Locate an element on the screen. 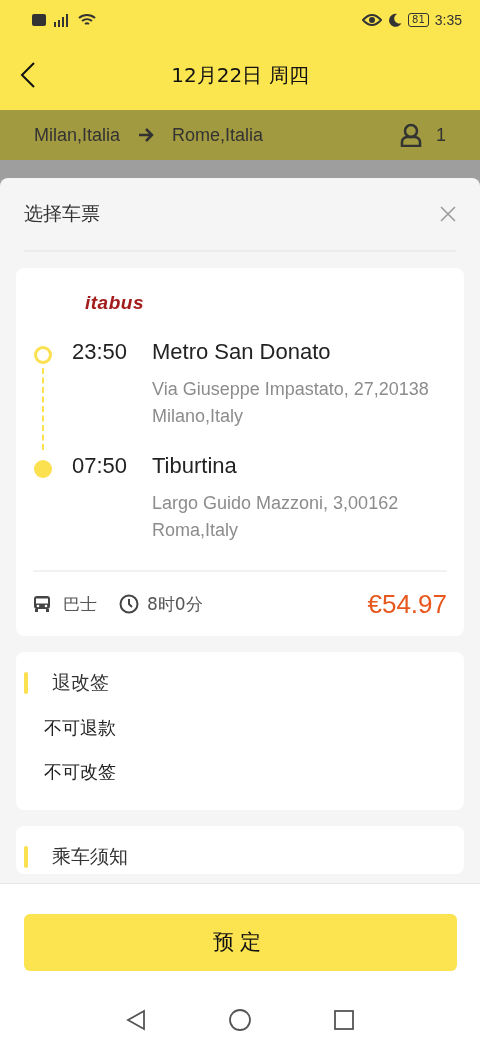 The width and height of the screenshot is (480, 1040). section-title: 乘车须知 is located at coordinates (90, 856).